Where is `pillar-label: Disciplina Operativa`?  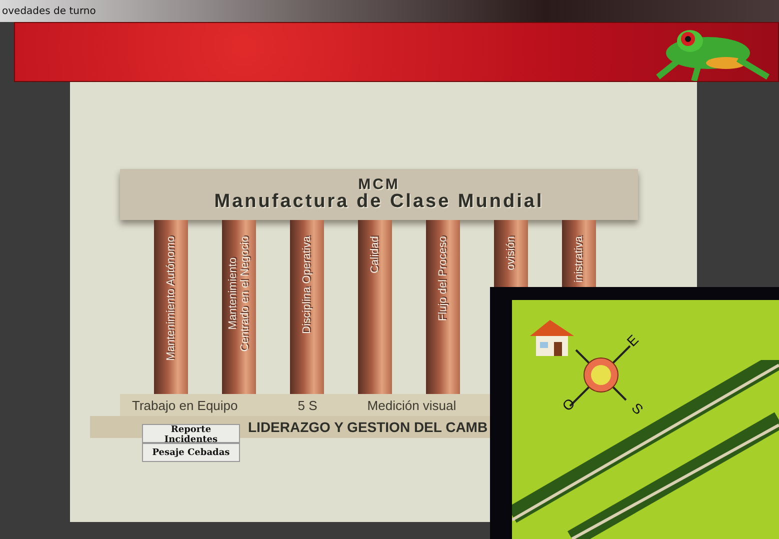
pillar-label: Disciplina Operativa is located at coordinates (307, 285).